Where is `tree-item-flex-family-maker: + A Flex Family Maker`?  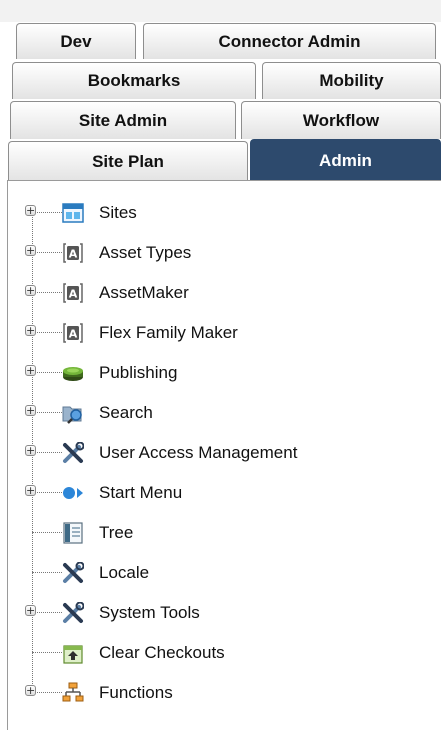 tree-item-flex-family-maker: + A Flex Family Maker is located at coordinates (220, 332).